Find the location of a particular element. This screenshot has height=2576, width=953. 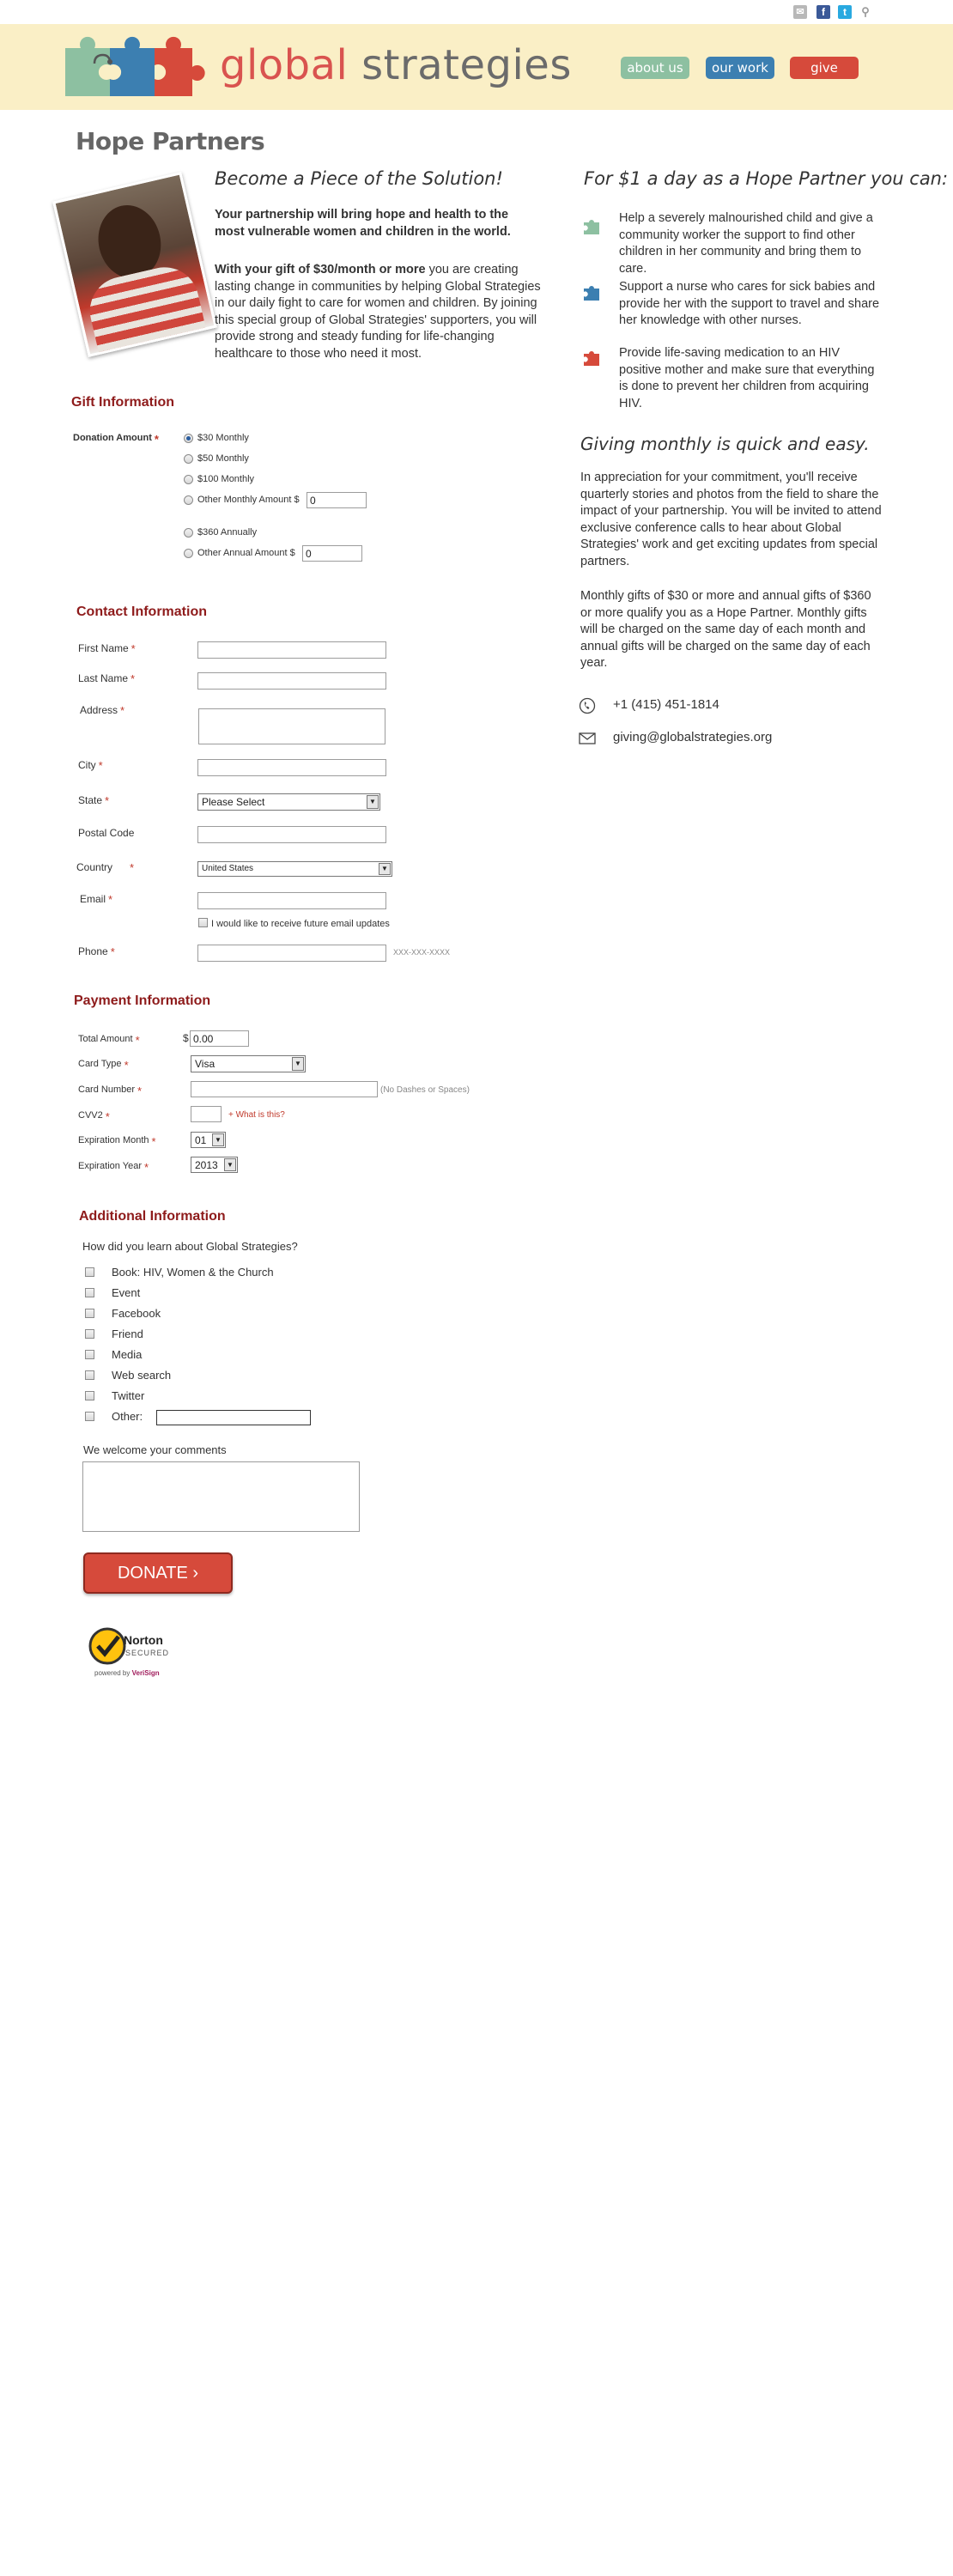

email-icon is located at coordinates (588, 738).